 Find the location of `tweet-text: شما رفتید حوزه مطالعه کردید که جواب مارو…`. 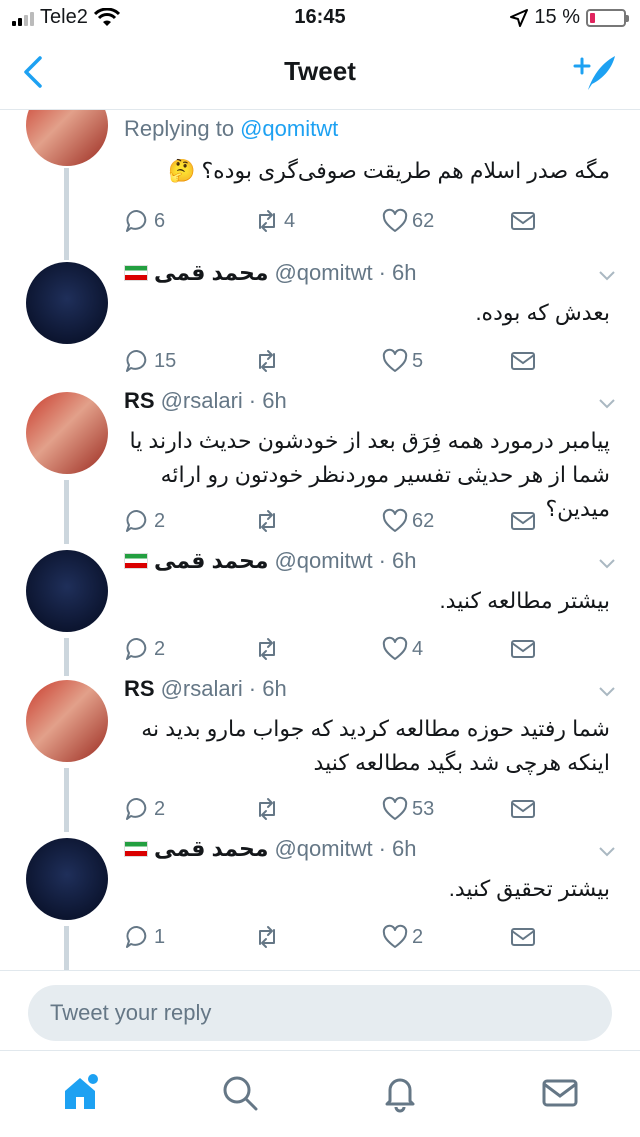

tweet-text: شما رفتید حوزه مطالعه کردید که جواب مارو… is located at coordinates (375, 745).